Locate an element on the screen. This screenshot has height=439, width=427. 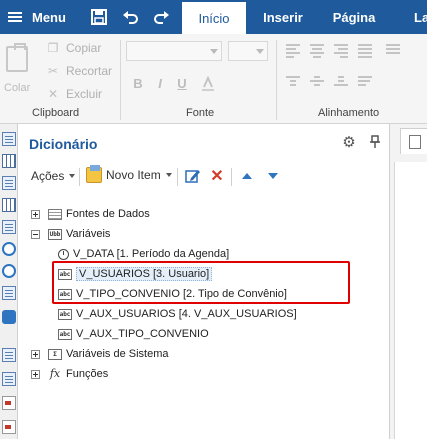
report-page-icon is located at coordinates (9, 139).